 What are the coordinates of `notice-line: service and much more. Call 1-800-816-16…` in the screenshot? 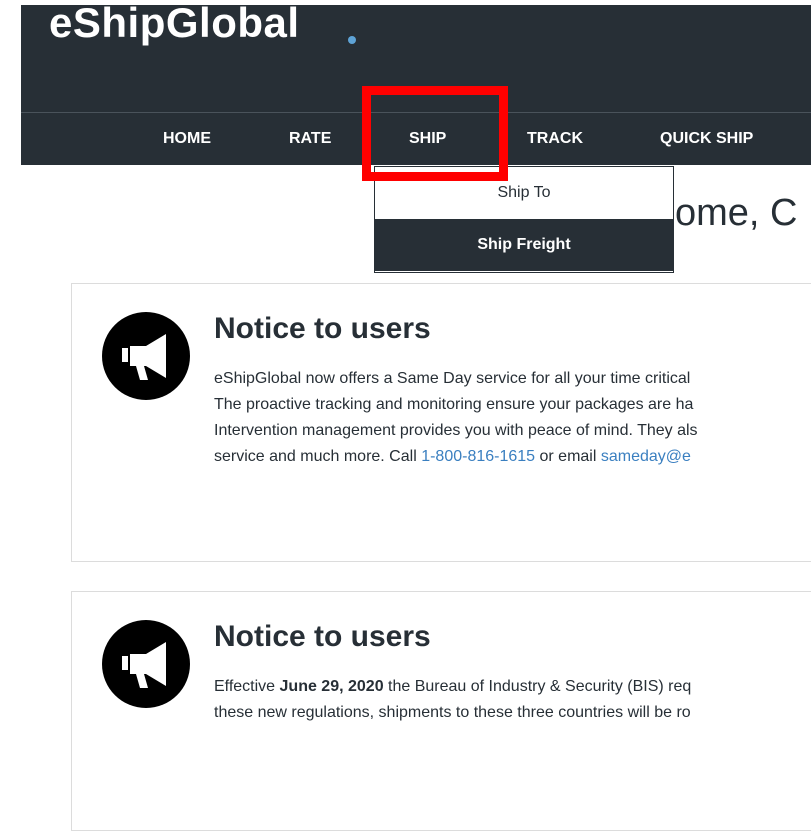 It's located at (512, 457).